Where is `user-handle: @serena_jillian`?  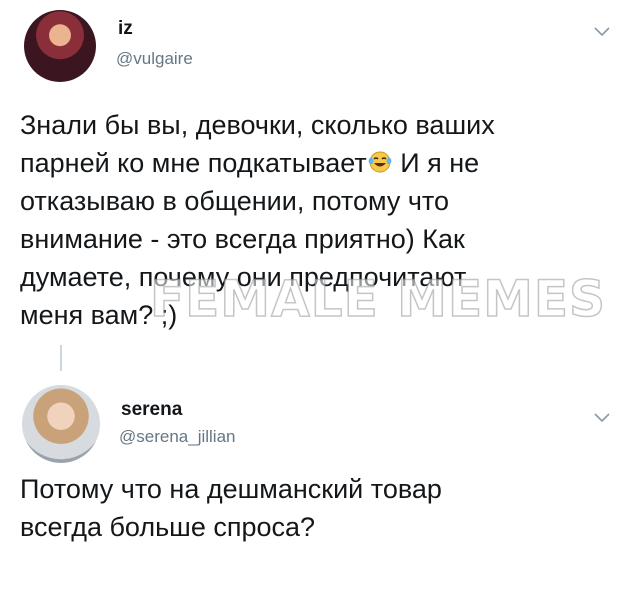 user-handle: @serena_jillian is located at coordinates (177, 437).